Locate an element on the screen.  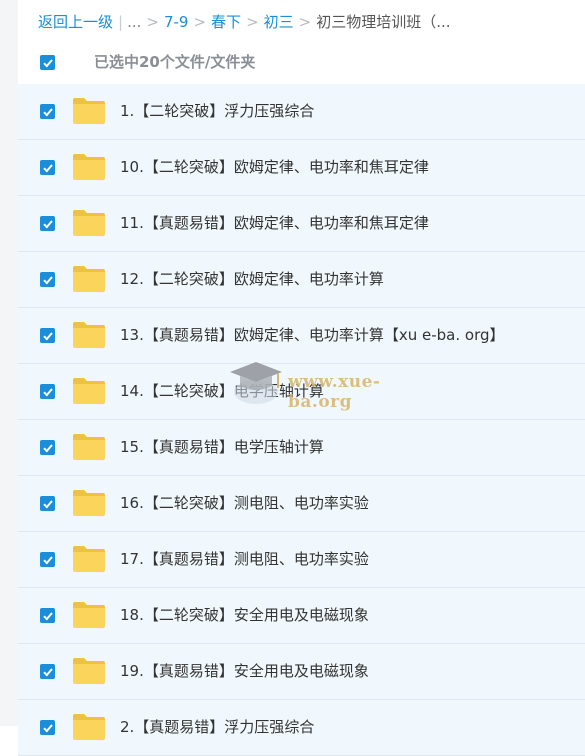
file-row: 17.【真题易错】测电阻、电功率实验 is located at coordinates (301, 560).